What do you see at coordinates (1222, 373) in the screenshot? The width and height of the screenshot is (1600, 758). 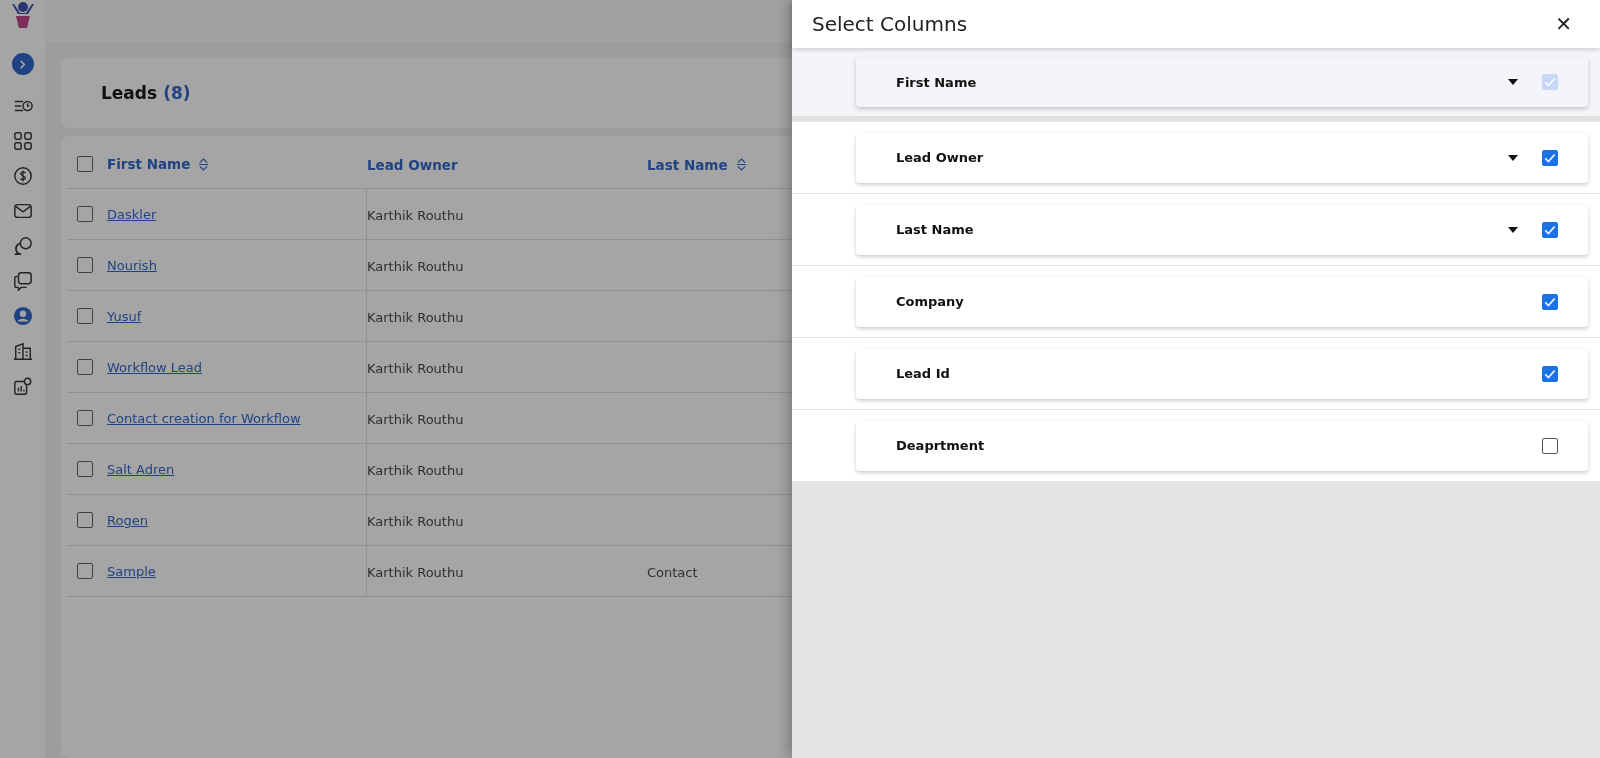 I see `column-card: Lead Id` at bounding box center [1222, 373].